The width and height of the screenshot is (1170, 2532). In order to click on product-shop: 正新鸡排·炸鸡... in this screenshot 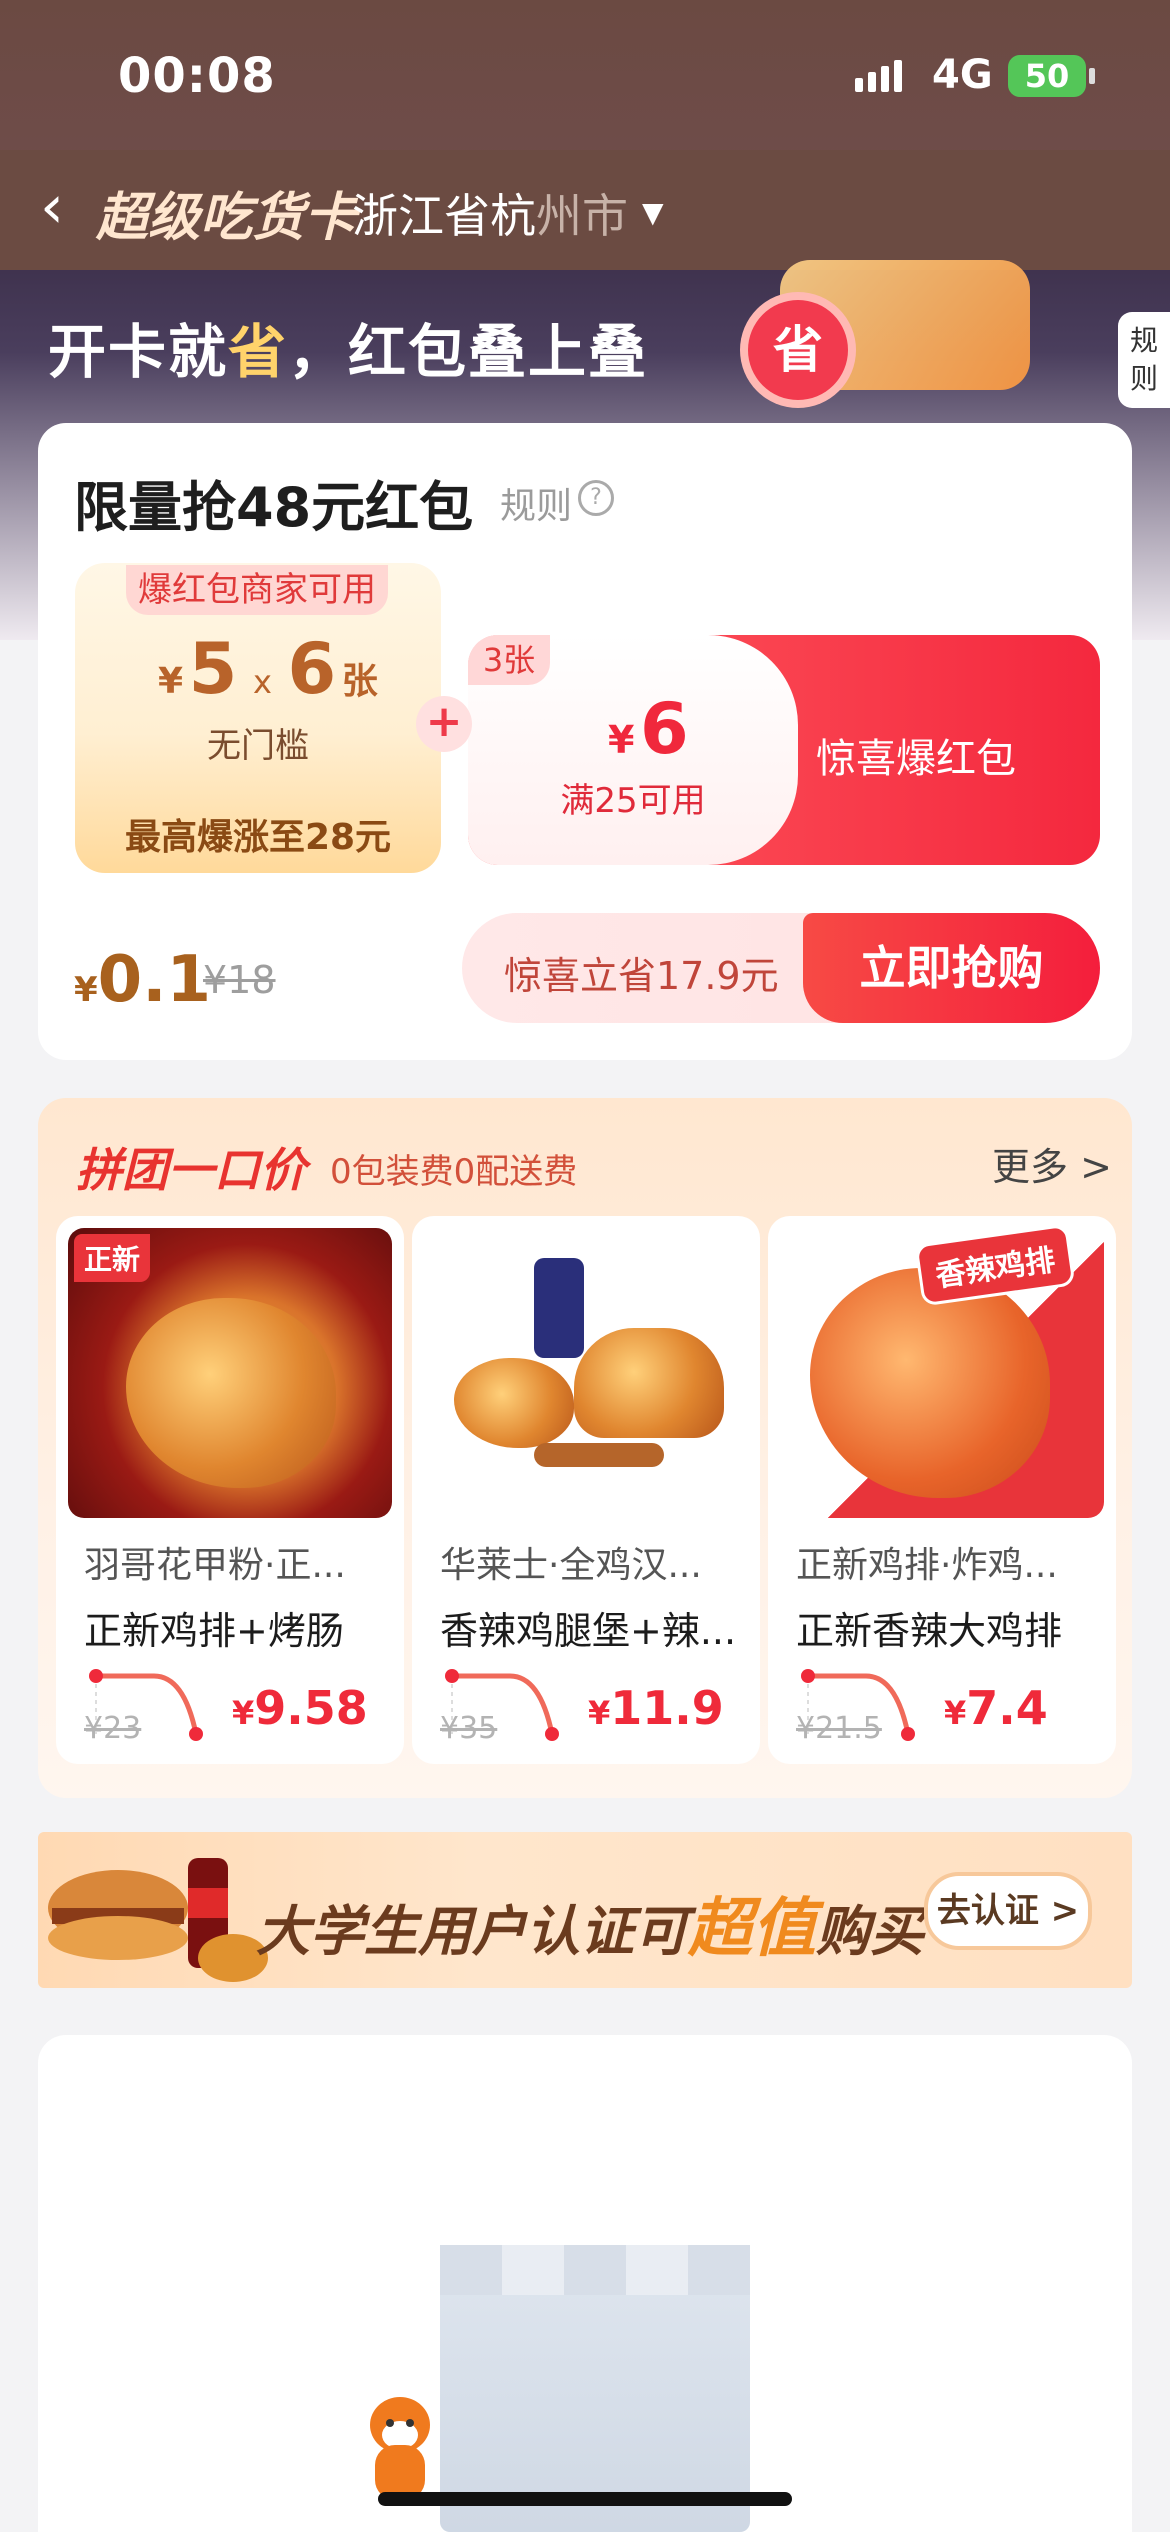, I will do `click(927, 1565)`.